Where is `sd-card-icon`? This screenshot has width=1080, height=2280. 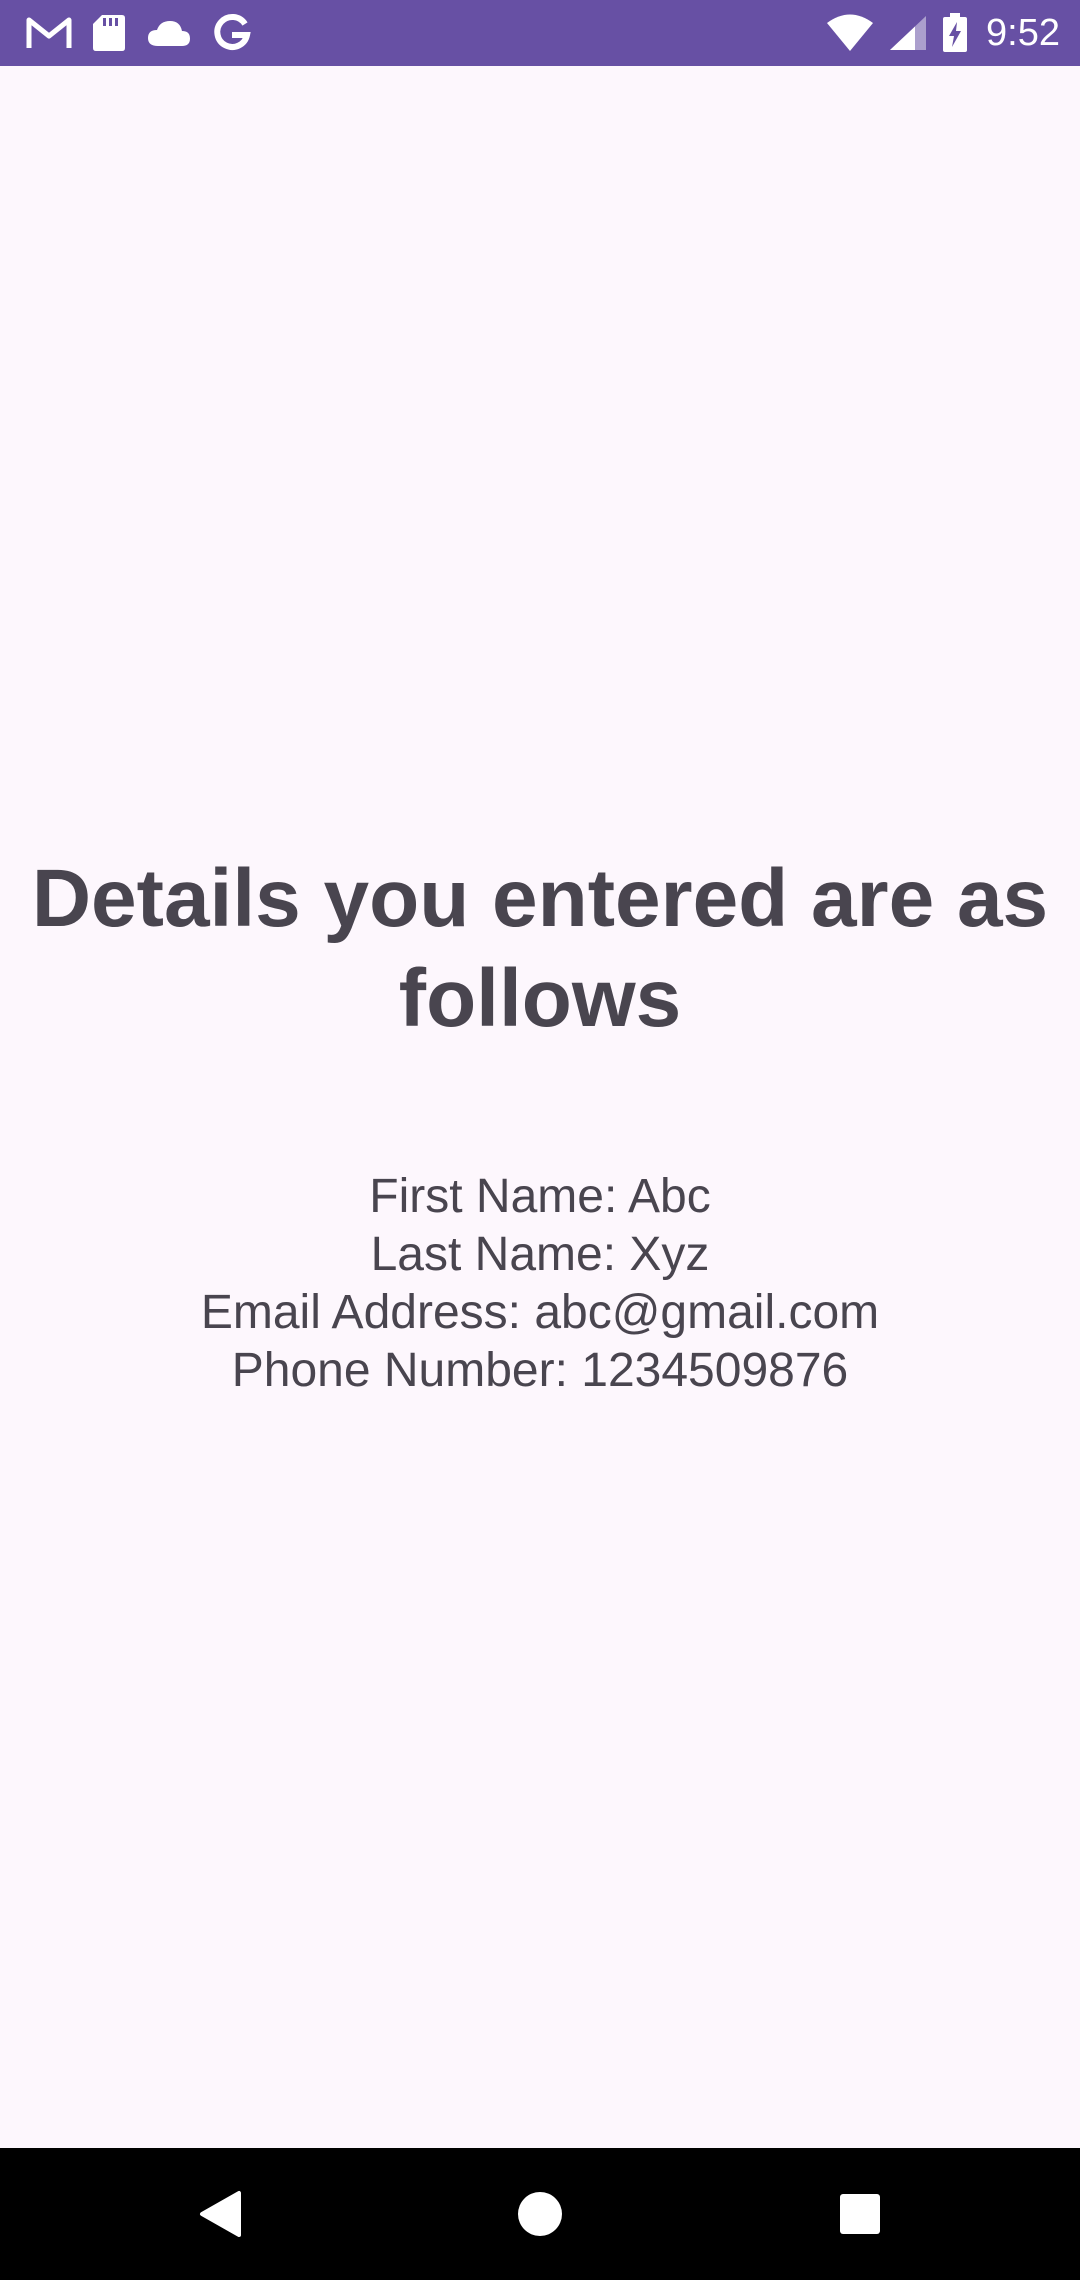
sd-card-icon is located at coordinates (109, 33).